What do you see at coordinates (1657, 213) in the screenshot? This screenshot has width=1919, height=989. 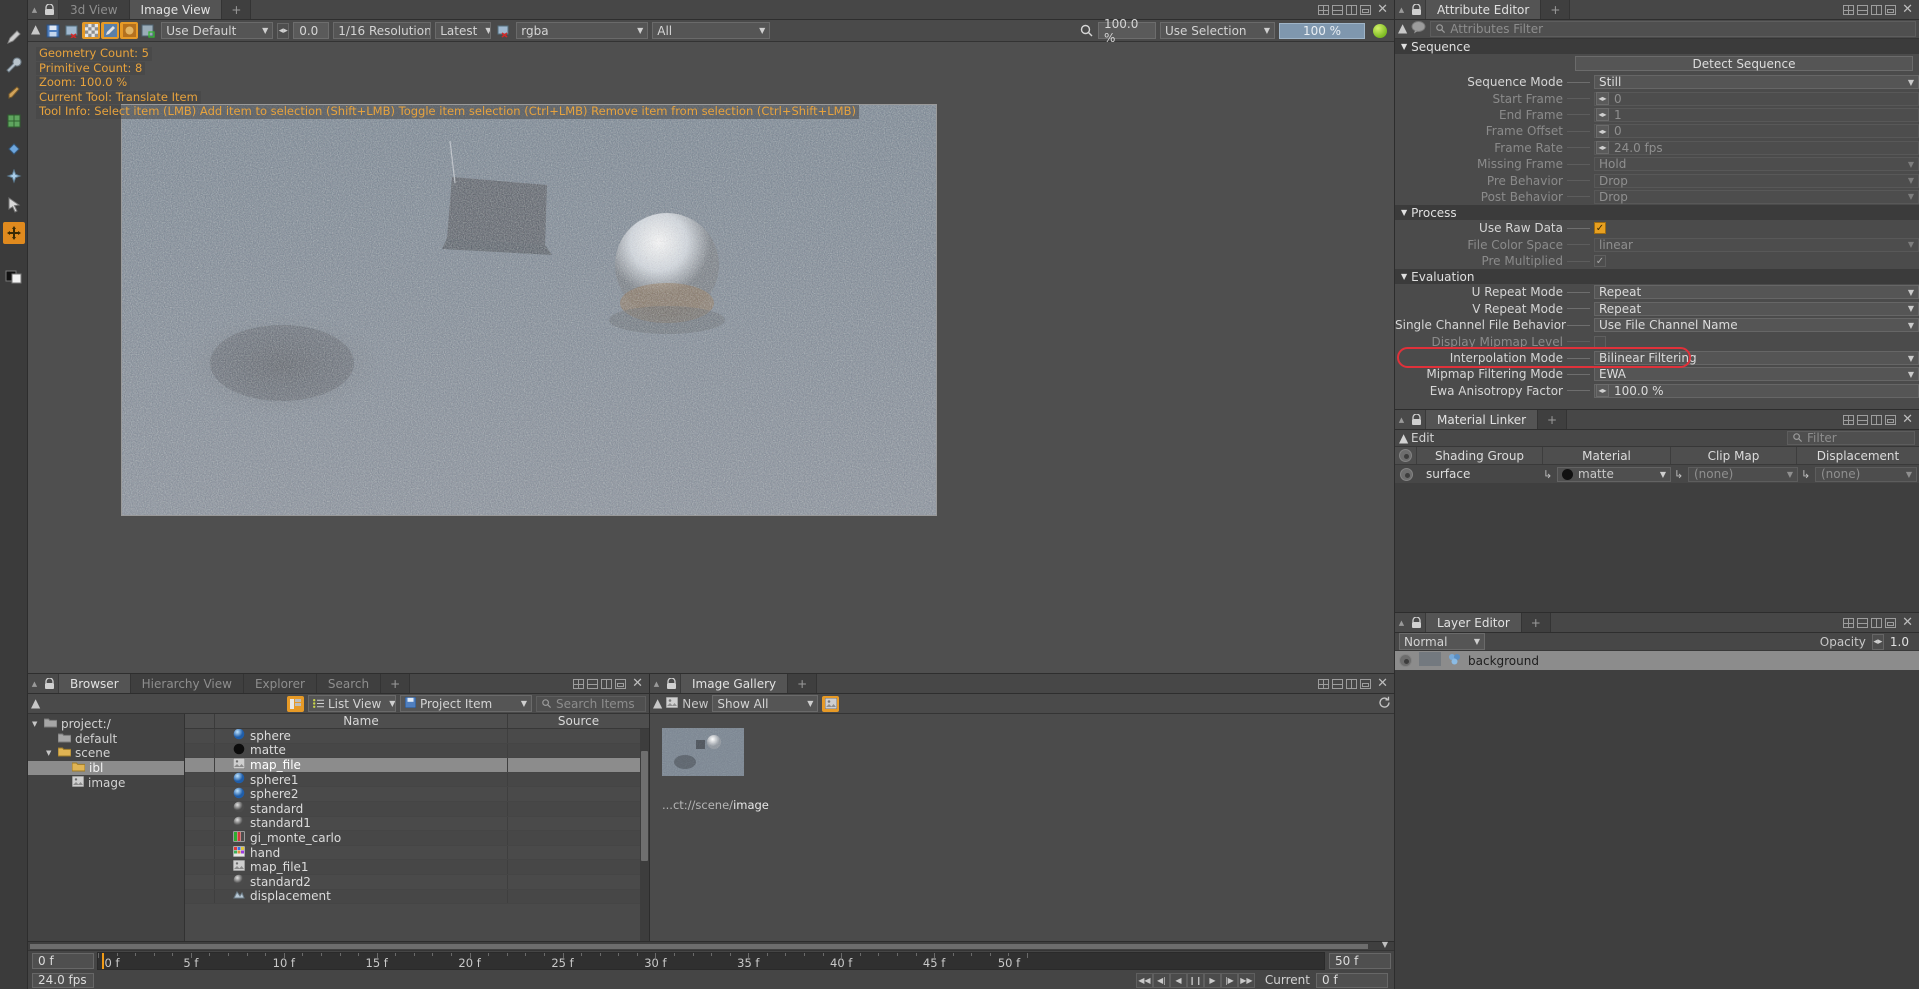 I see `section-header-process: ▼ Process` at bounding box center [1657, 213].